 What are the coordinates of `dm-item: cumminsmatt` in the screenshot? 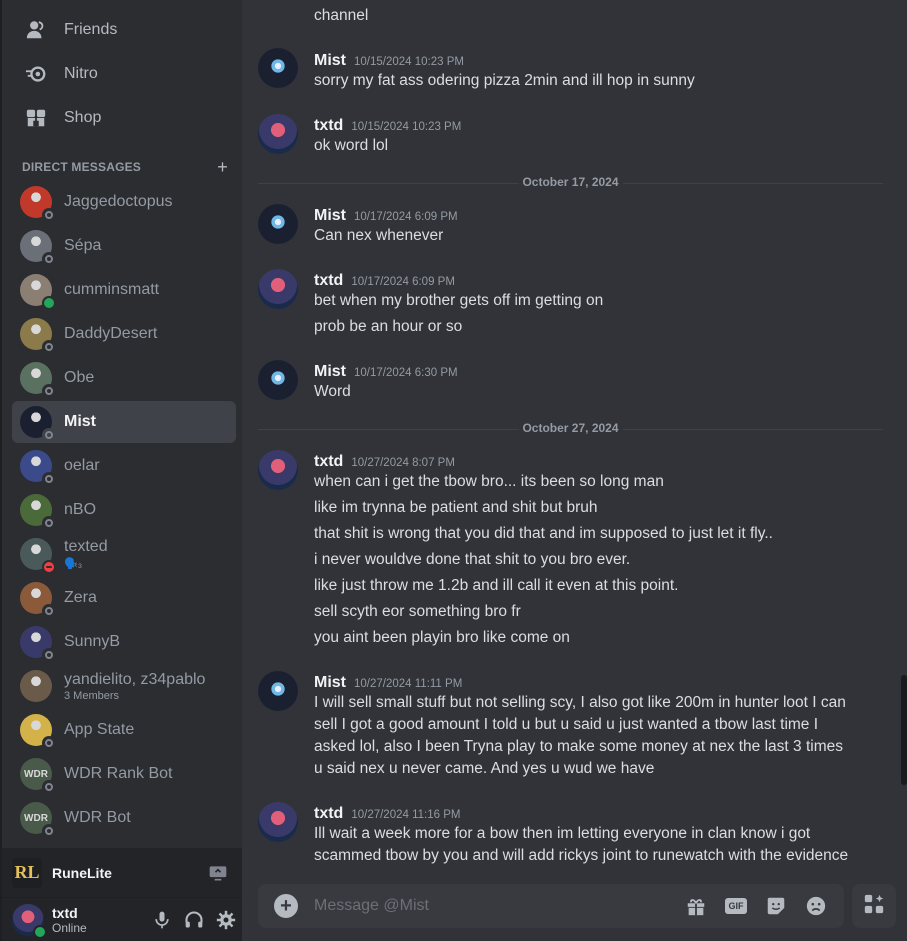 It's located at (124, 290).